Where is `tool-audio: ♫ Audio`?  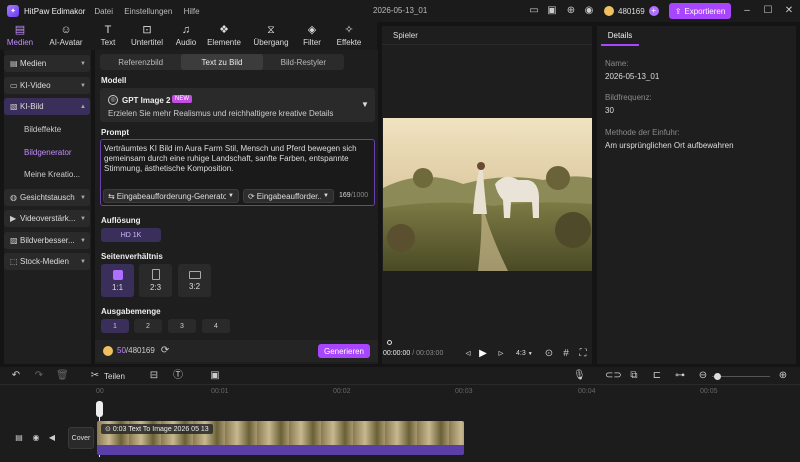
tool-audio: ♫ Audio is located at coordinates (186, 36).